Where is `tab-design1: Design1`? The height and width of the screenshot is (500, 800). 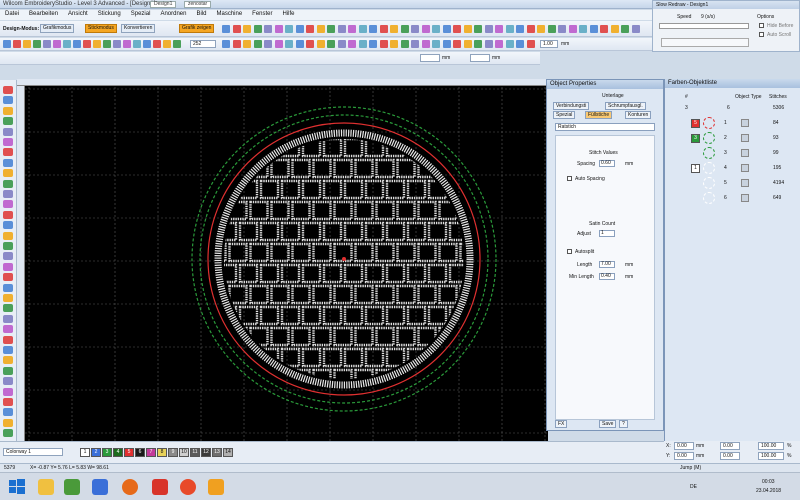
tab-design1: Design1 is located at coordinates (163, 4).